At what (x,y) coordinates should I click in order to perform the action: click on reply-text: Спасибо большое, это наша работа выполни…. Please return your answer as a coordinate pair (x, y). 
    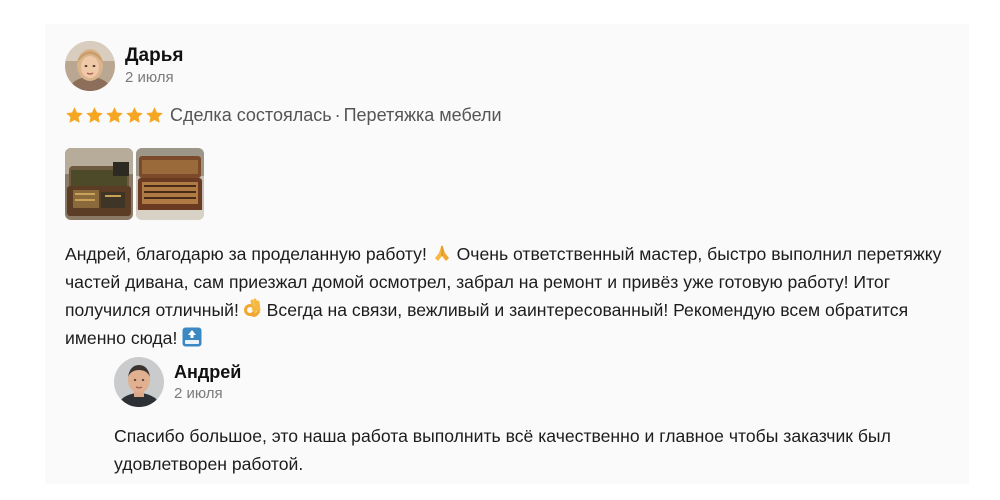
    Looking at the image, I should click on (502, 450).